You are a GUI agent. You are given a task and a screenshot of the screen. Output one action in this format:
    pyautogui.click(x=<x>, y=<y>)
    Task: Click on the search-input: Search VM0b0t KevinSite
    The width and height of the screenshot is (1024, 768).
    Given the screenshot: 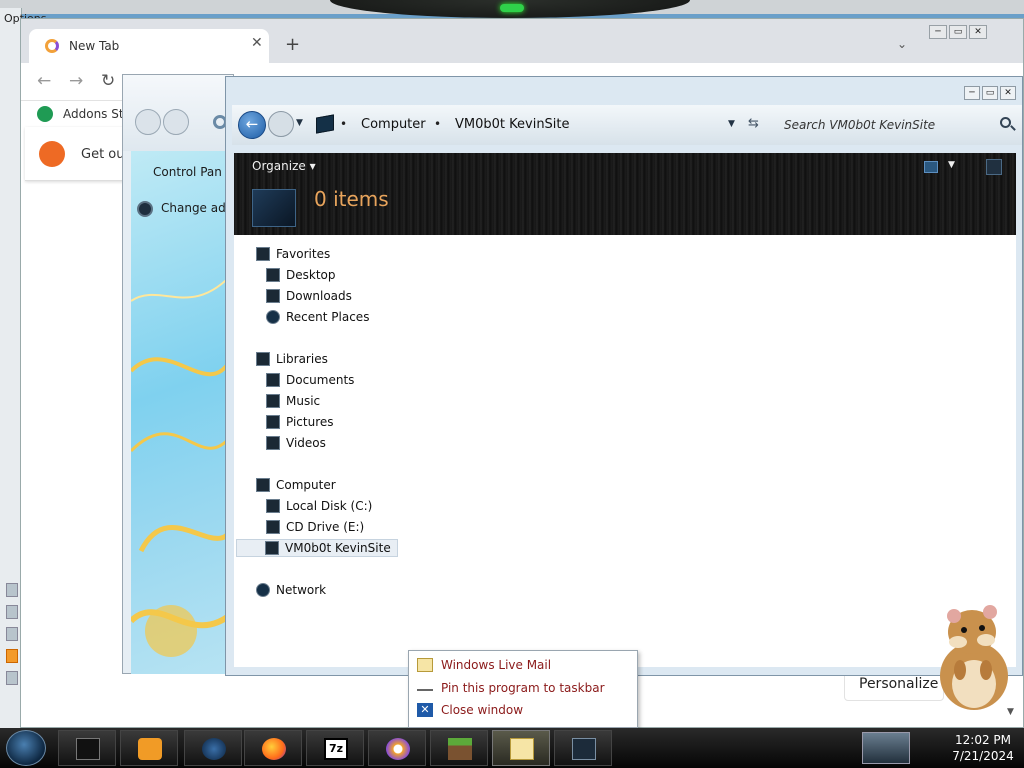 What is the action you would take?
    pyautogui.click(x=859, y=125)
    